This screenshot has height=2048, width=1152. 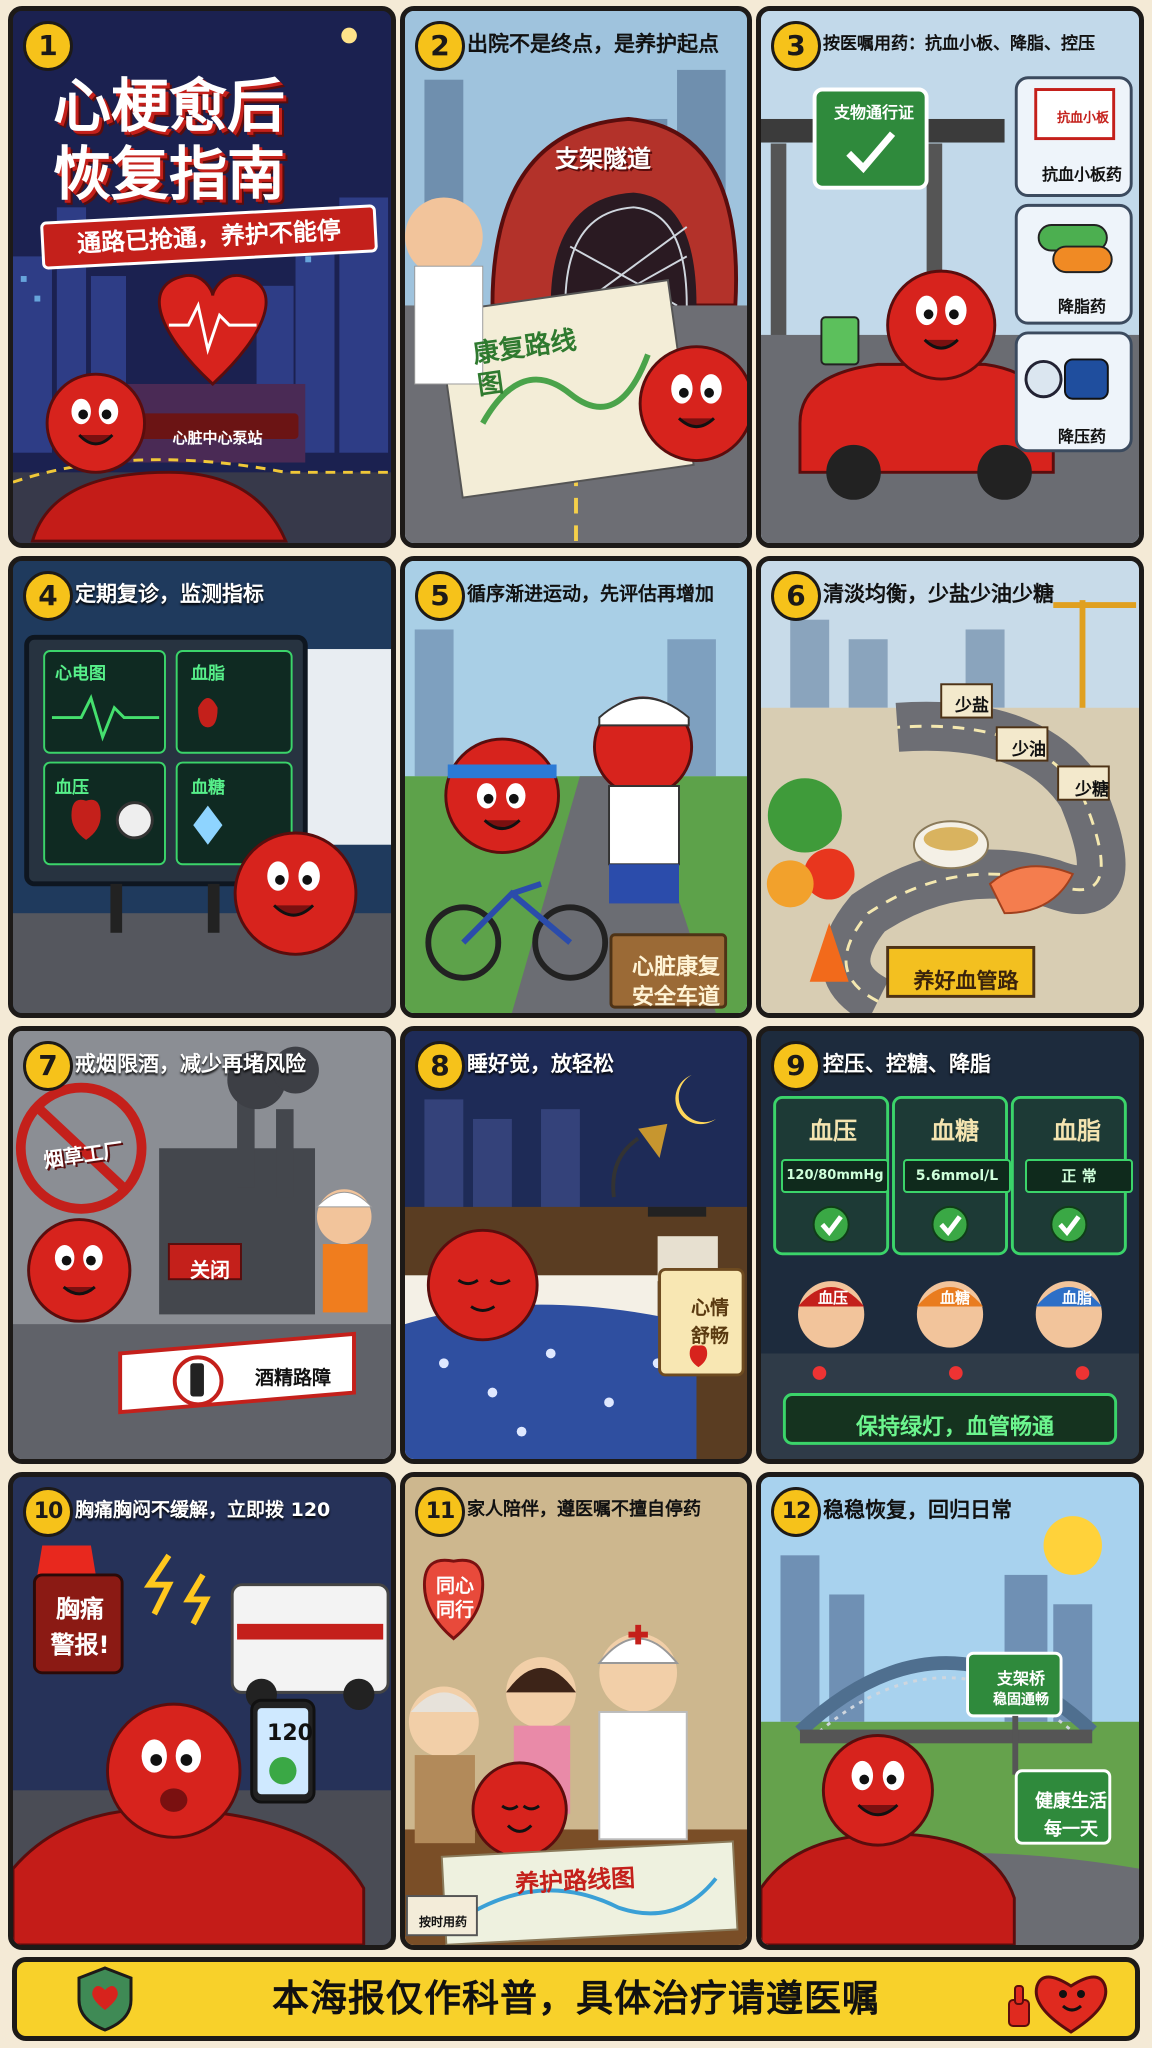 I want to click on step-badge: 12, so click(x=796, y=1512).